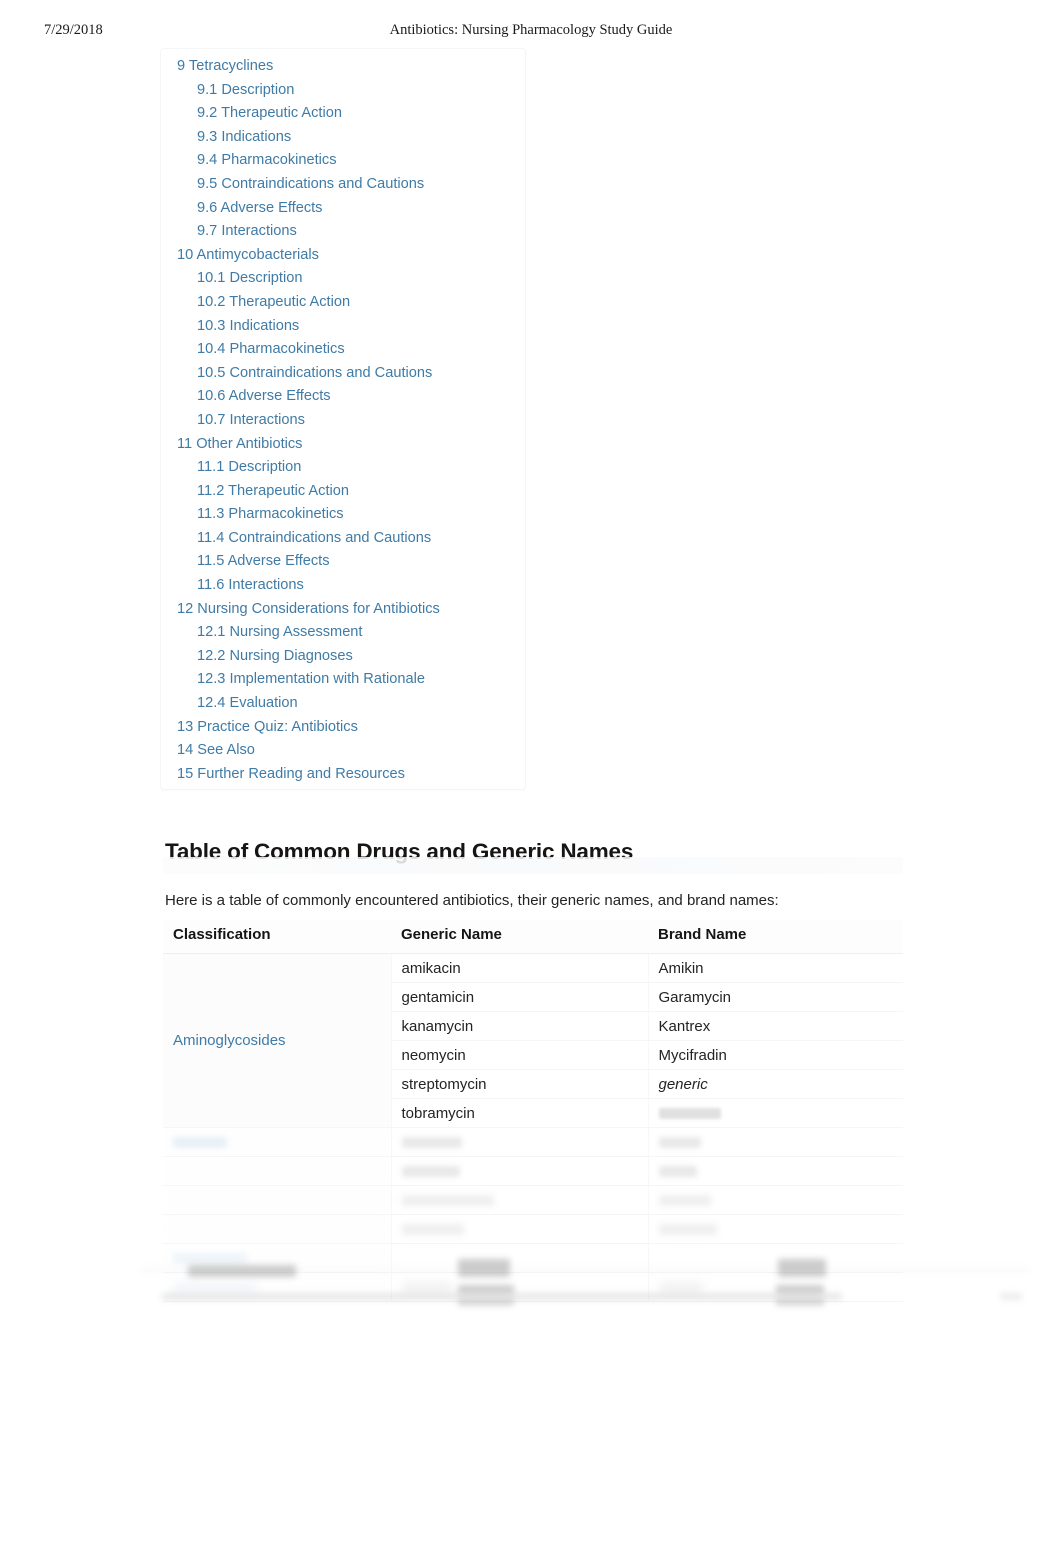  I want to click on toc-item: 11.1 Description, so click(343, 468).